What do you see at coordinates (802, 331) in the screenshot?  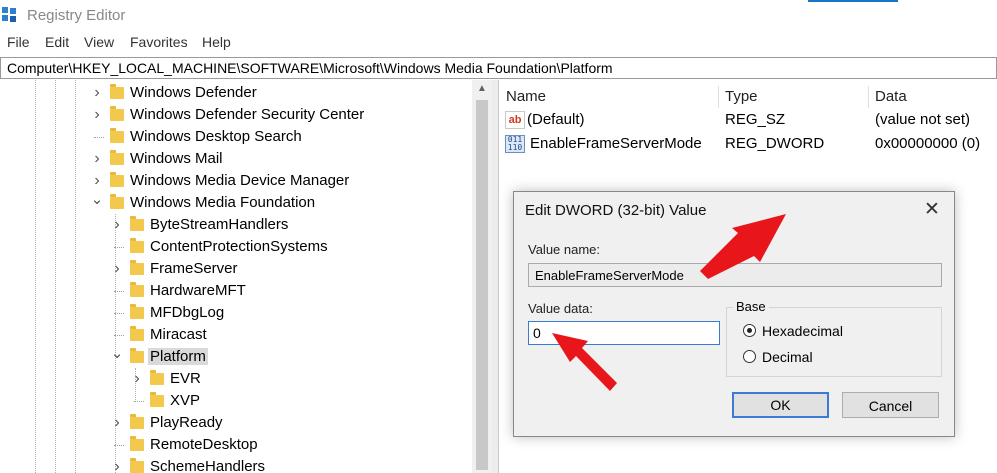 I see `radio-hexadecimal-label: Hexadecimal` at bounding box center [802, 331].